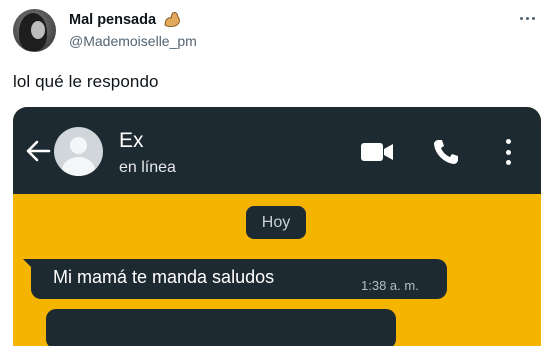 This screenshot has width=553, height=346. What do you see at coordinates (133, 41) in the screenshot?
I see `user-handle: @Mademoiselle_pm` at bounding box center [133, 41].